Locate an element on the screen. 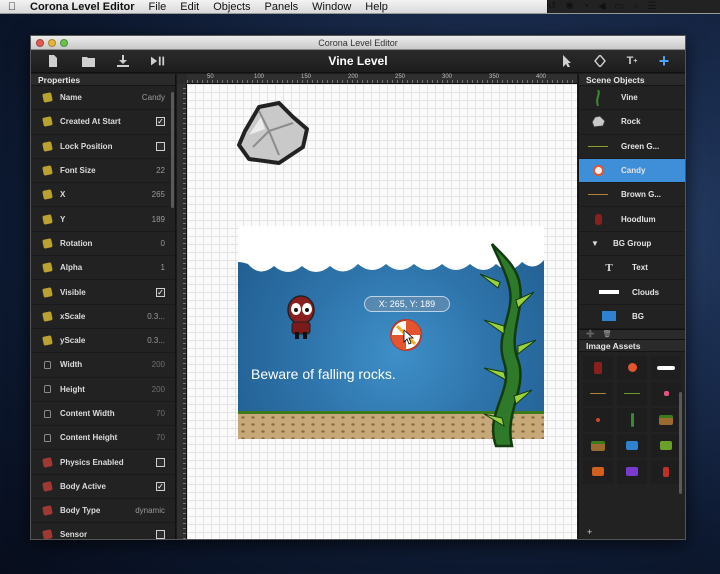 This screenshot has height=574, width=720. spotlight-icon: ⌕ is located at coordinates (636, 6).